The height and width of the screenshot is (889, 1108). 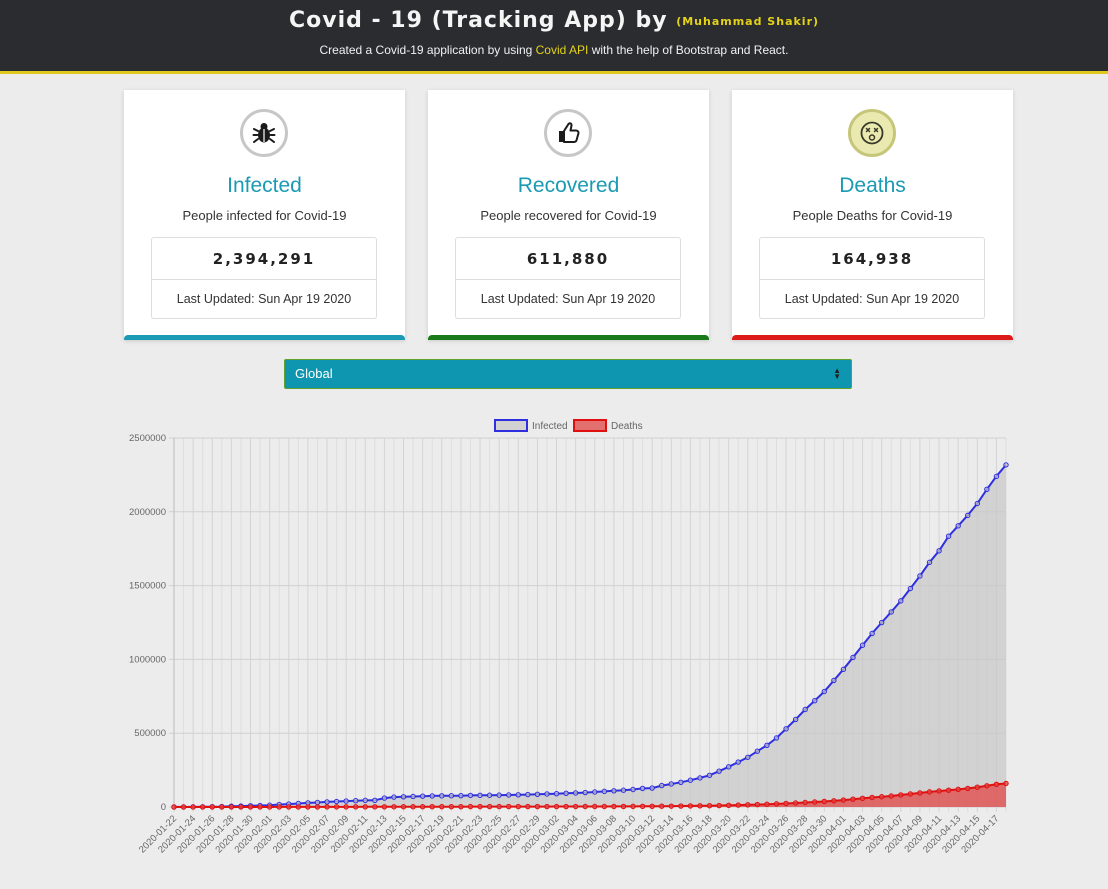 What do you see at coordinates (264, 133) in the screenshot?
I see `bug-icon` at bounding box center [264, 133].